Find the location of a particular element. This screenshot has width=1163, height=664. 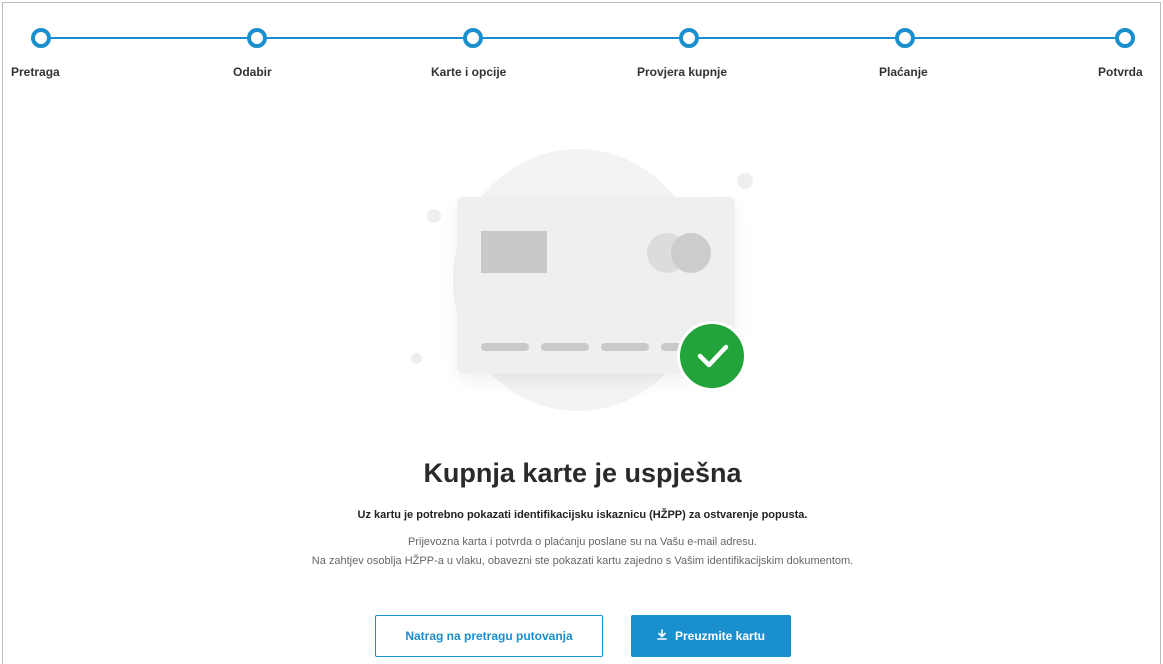

card-logo is located at coordinates (691, 253).